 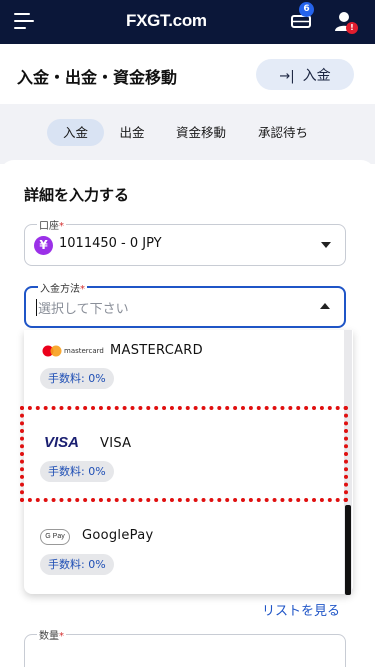 What do you see at coordinates (201, 132) in the screenshot?
I see `tab-transfer: 資金移動` at bounding box center [201, 132].